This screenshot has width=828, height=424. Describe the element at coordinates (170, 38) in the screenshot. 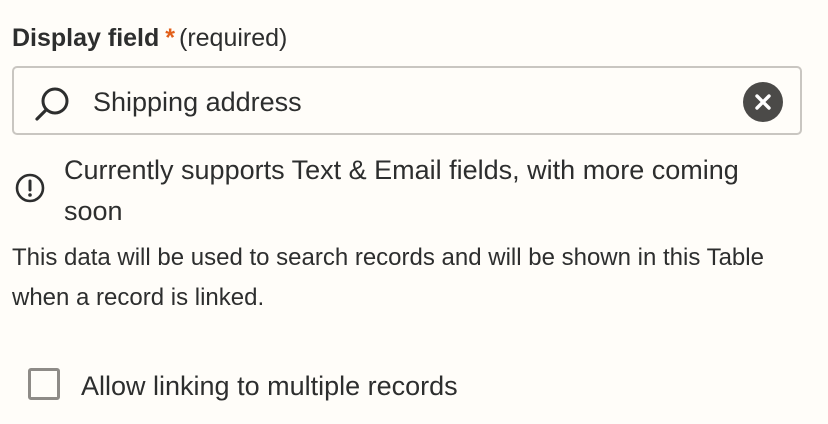

I see `required-asterisk: *` at that location.